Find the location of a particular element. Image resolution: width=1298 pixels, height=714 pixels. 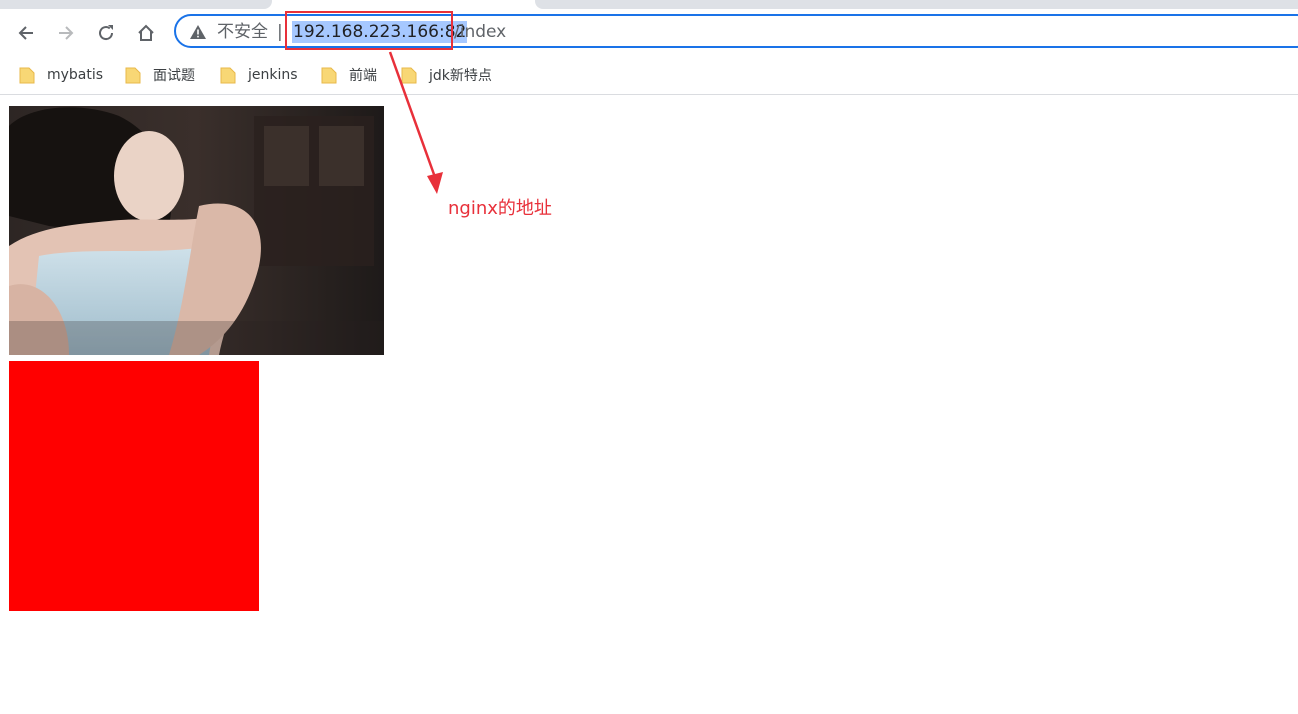

browser-toolbar: 不安全 | 192.168.223.166:82 /index is located at coordinates (649, 33).